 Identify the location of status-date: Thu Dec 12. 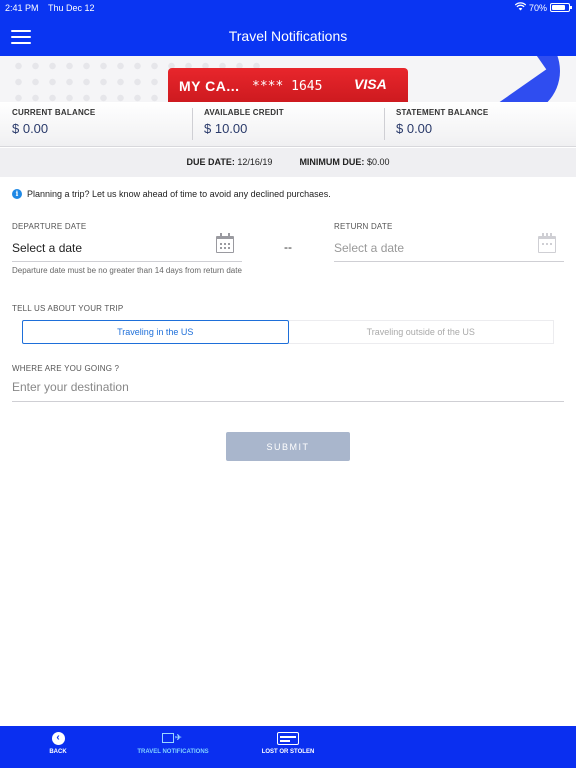
(71, 8).